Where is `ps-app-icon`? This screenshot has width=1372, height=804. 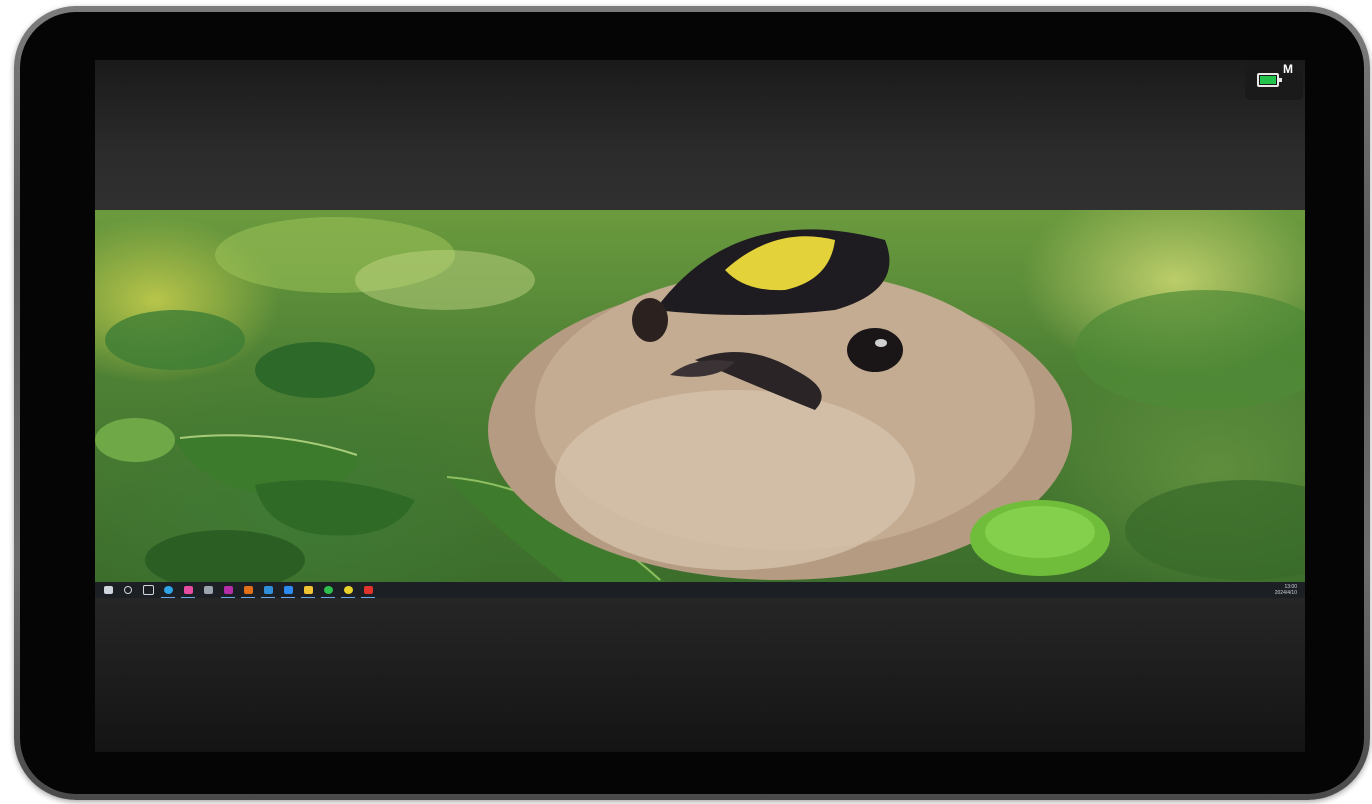
ps-app-icon is located at coordinates (268, 591).